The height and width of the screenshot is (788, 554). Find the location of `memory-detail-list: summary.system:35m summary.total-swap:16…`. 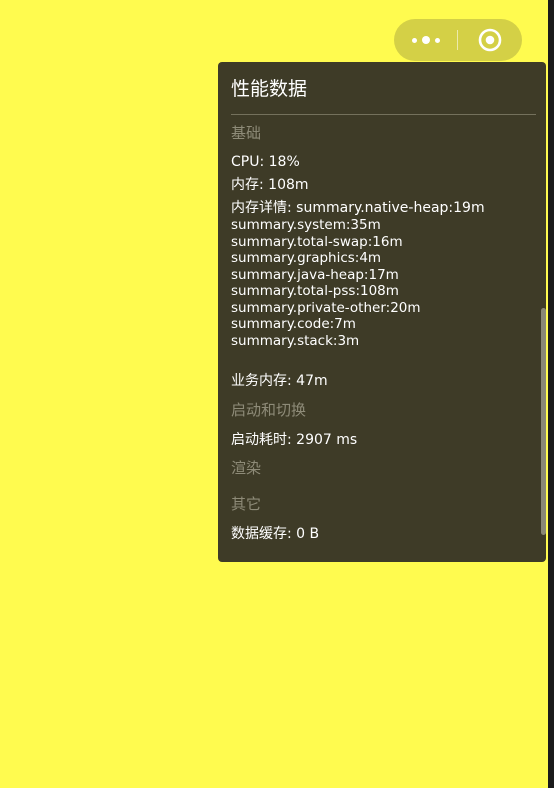

memory-detail-list: summary.system:35m summary.total-swap:16… is located at coordinates (382, 283).